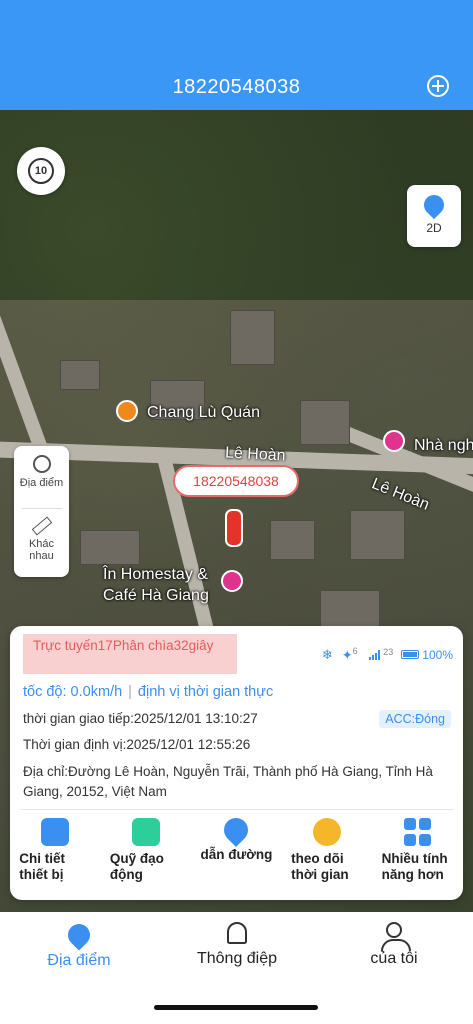 Image resolution: width=473 pixels, height=1024 pixels. I want to click on online-status-badge: Trực tuyến17Phân chìa32giây, so click(130, 654).